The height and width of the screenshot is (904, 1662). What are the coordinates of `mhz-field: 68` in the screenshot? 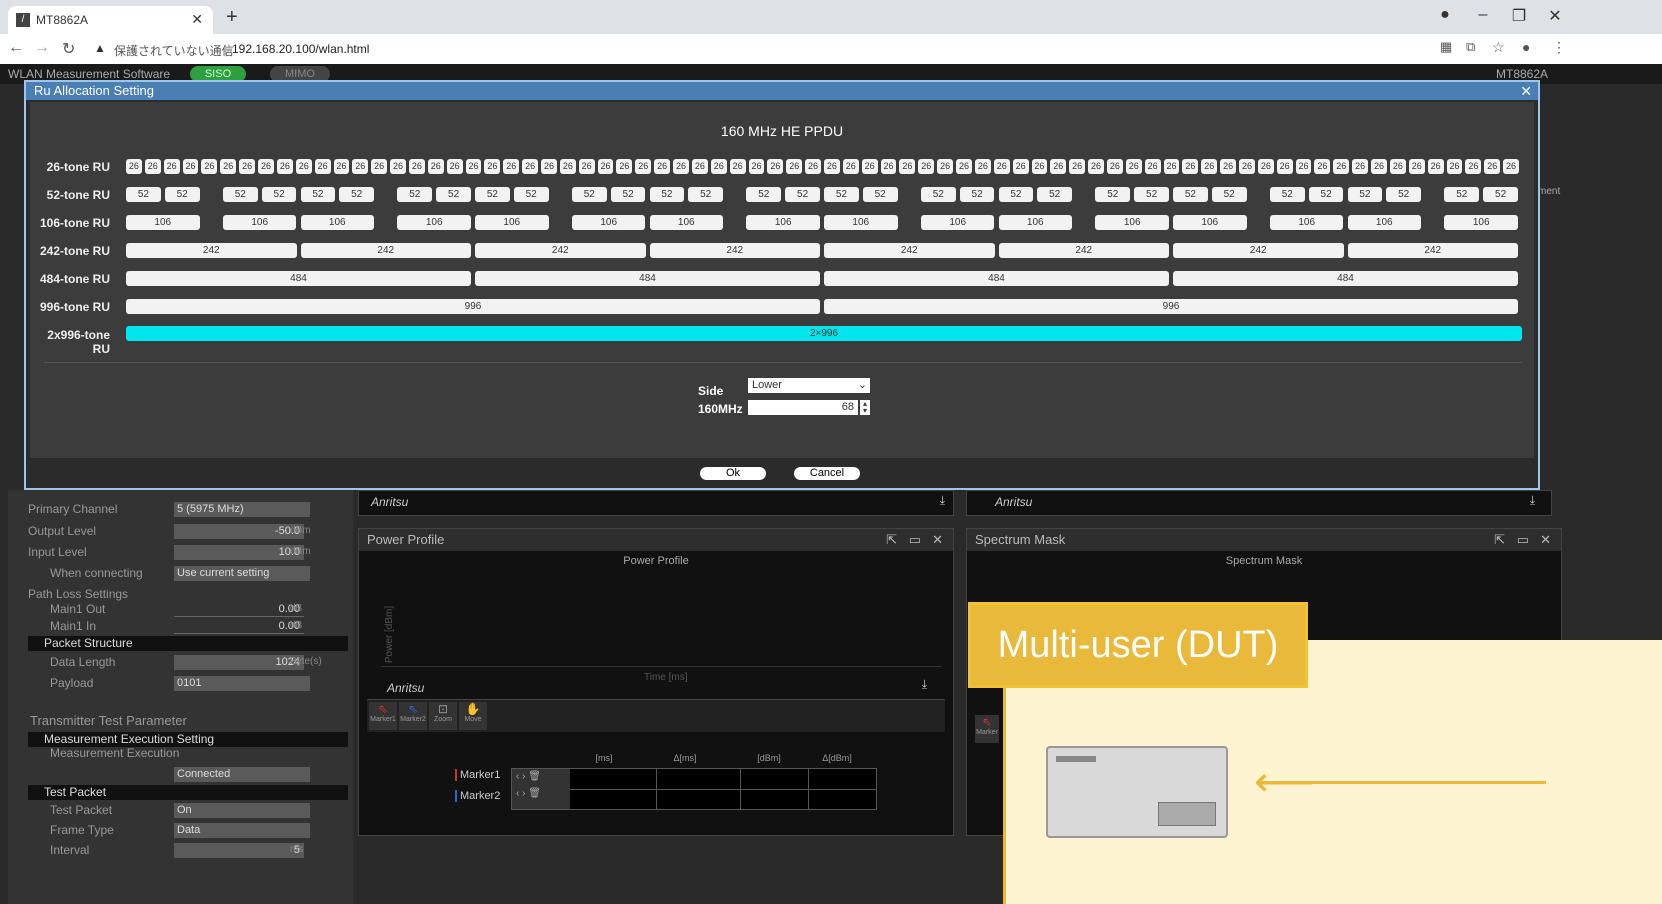 It's located at (803, 407).